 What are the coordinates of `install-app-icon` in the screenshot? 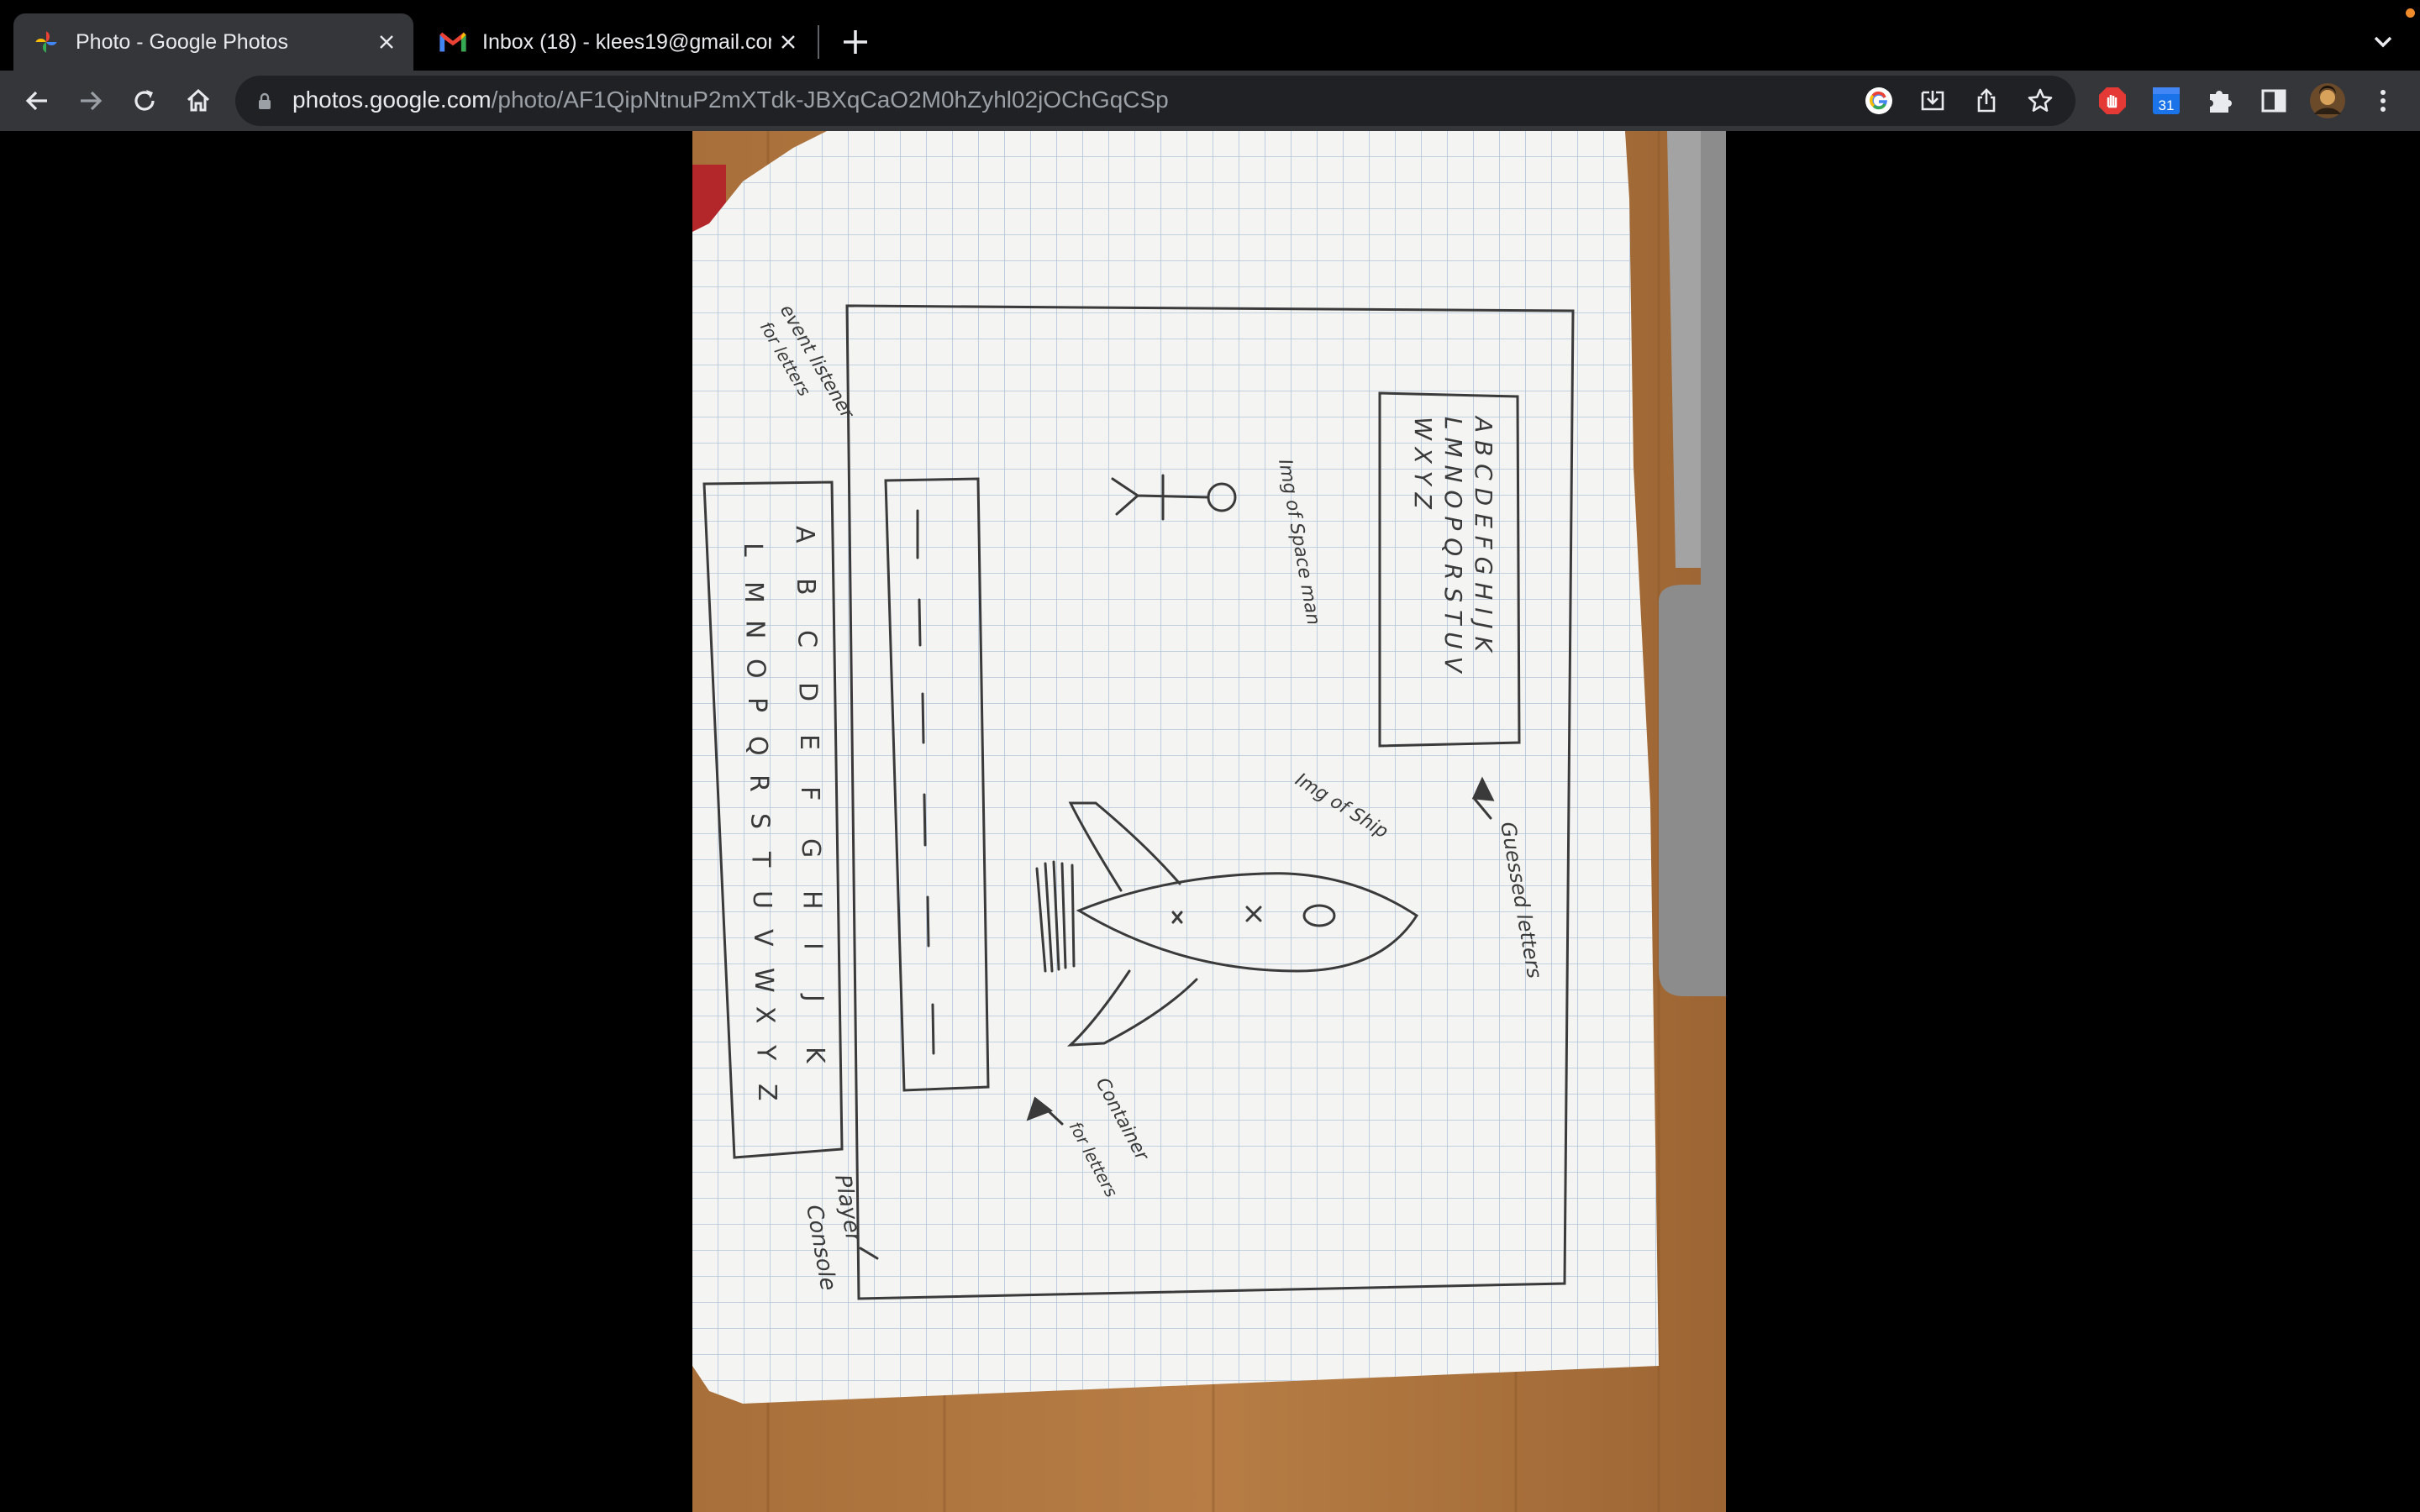 It's located at (1932, 101).